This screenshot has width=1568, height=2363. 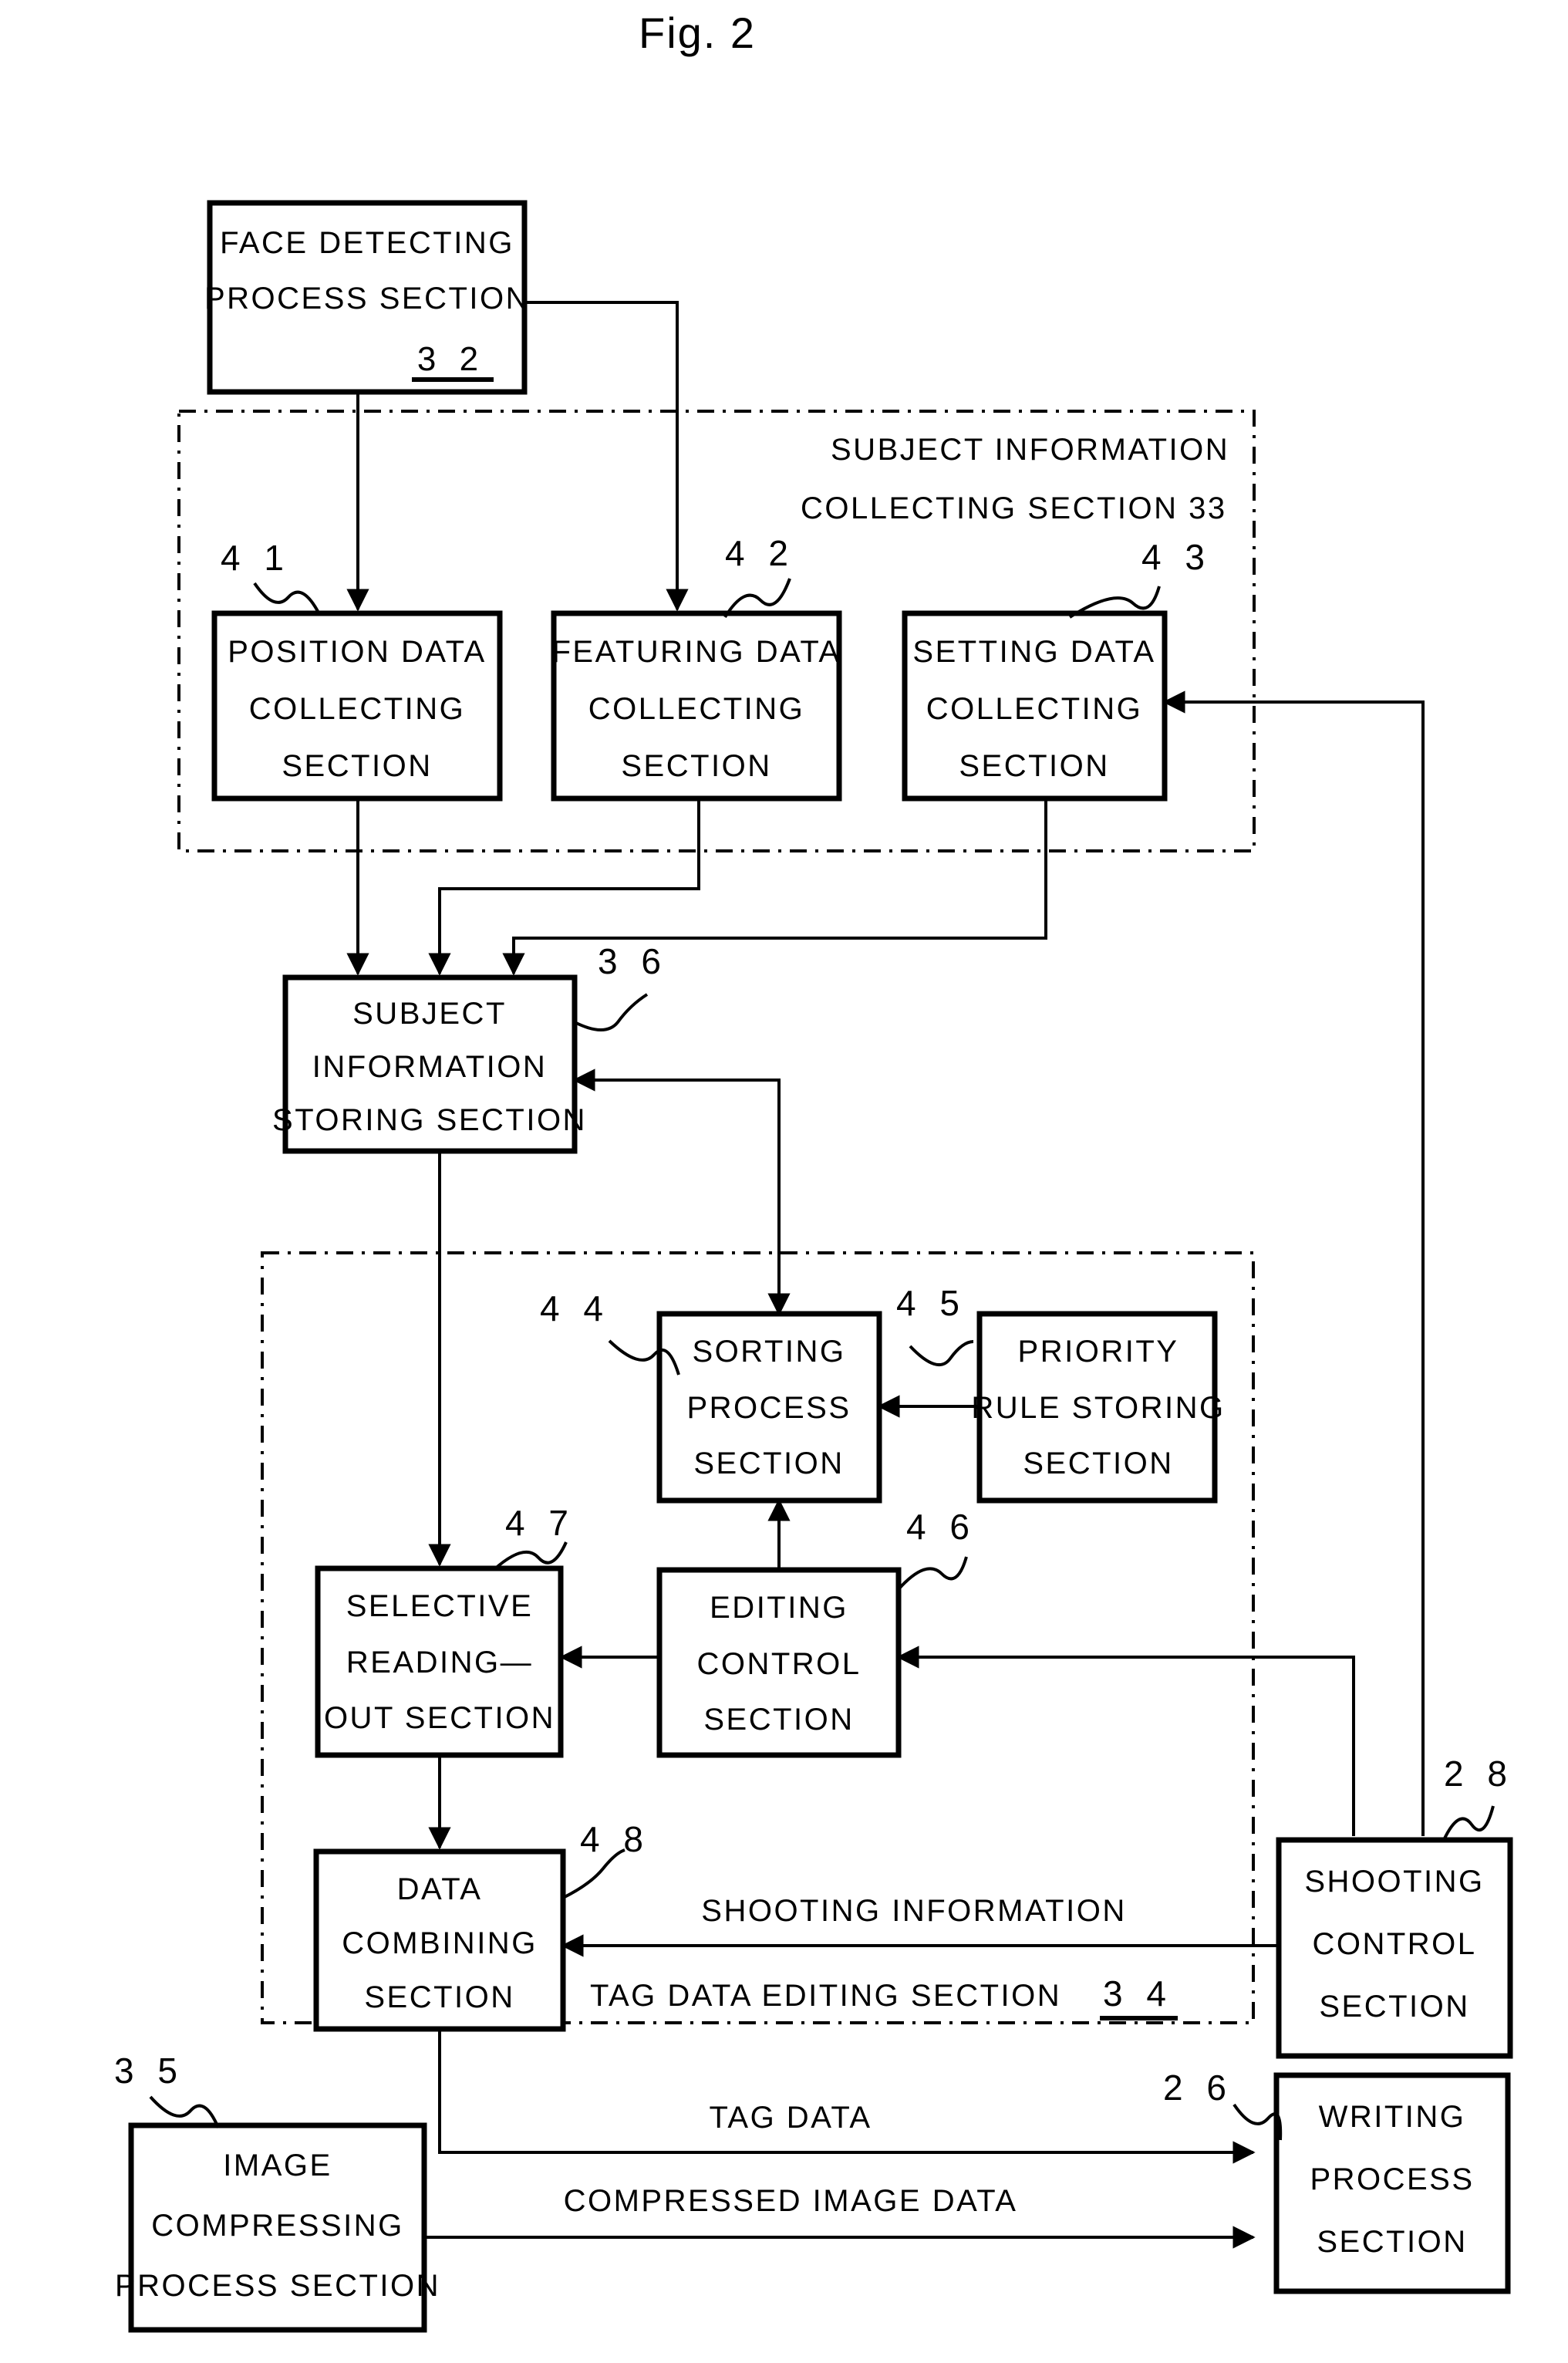 What do you see at coordinates (1034, 652) in the screenshot?
I see `box-setting-data-line-1: SETTING DATA` at bounding box center [1034, 652].